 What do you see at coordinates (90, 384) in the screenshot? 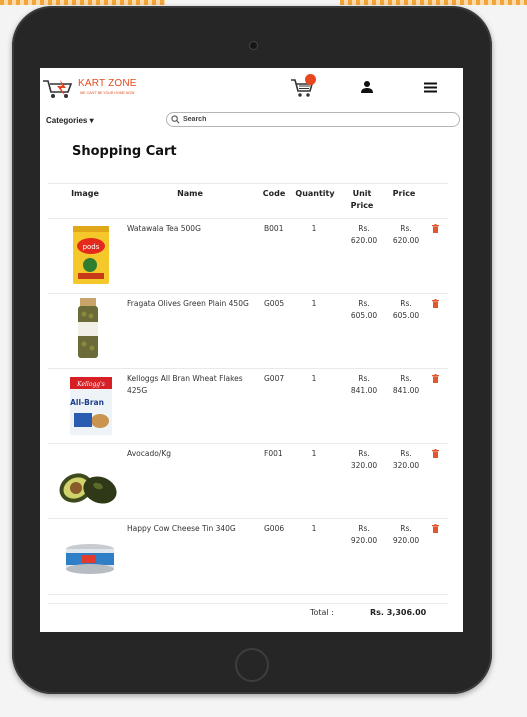
I see `cereal-brand-text: Kellogg's` at bounding box center [90, 384].